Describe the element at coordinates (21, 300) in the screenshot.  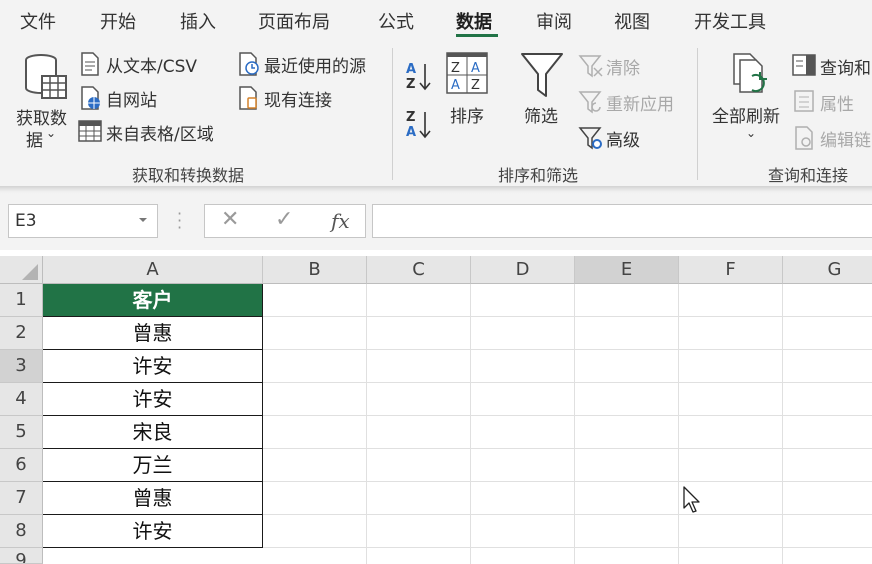
I see `row-header-1: 1` at that location.